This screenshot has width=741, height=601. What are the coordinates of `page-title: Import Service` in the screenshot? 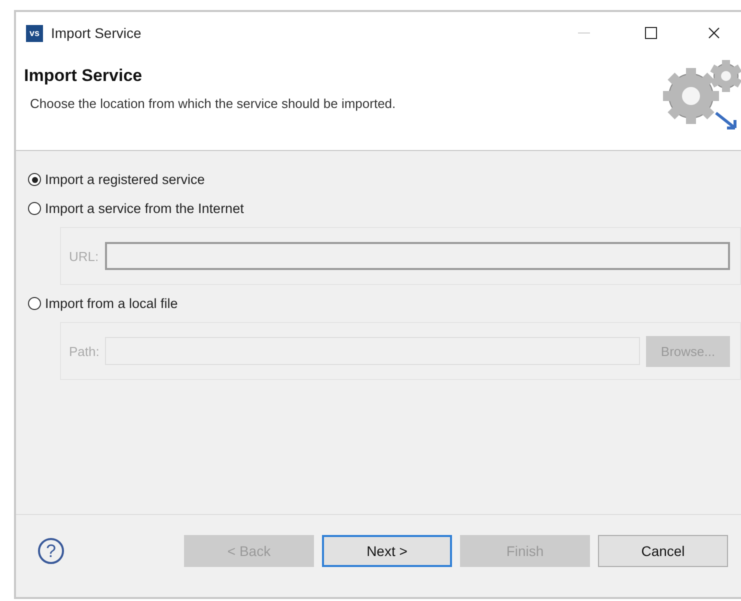 It's located at (84, 76).